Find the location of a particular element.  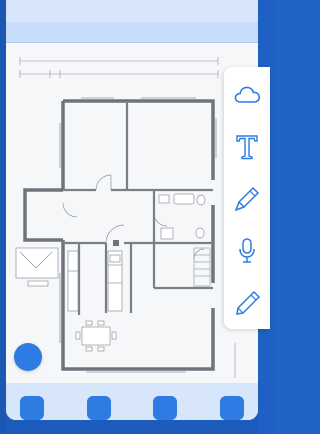

pen-tool-button is located at coordinates (247, 199).